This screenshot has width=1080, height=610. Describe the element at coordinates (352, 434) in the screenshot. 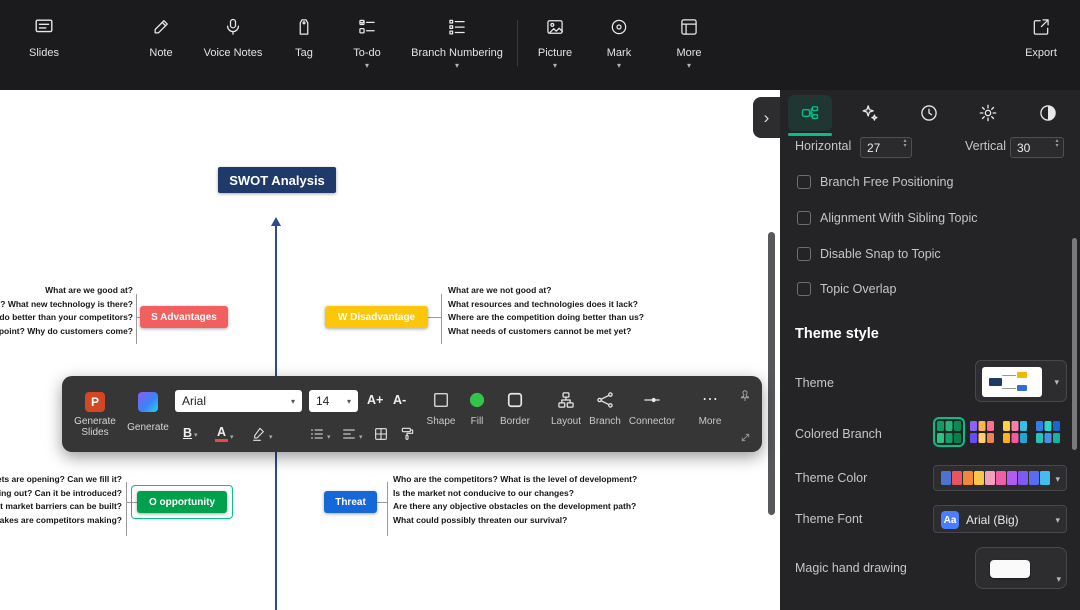

I see `align-button: ▾` at that location.